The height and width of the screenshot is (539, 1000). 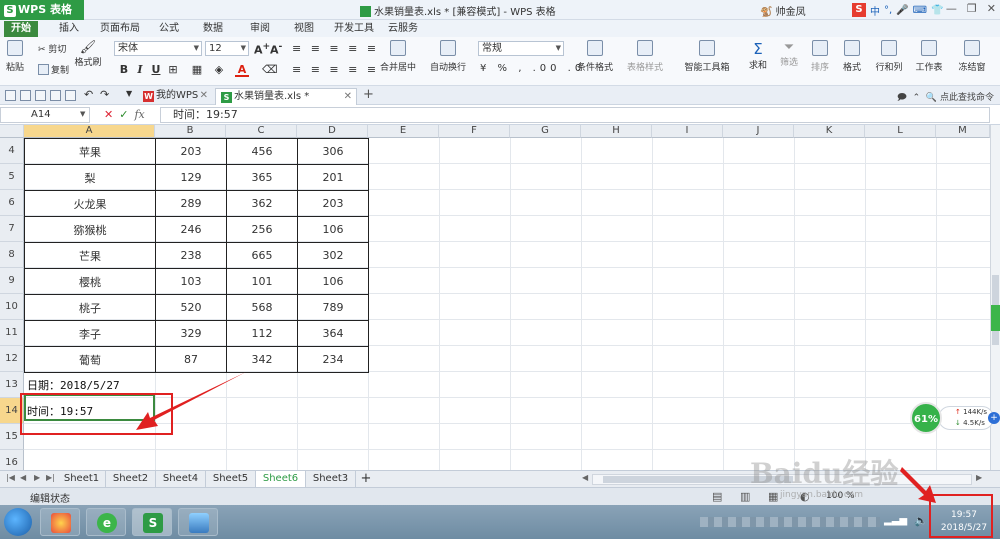 I want to click on sort-button: 排序, so click(x=820, y=56).